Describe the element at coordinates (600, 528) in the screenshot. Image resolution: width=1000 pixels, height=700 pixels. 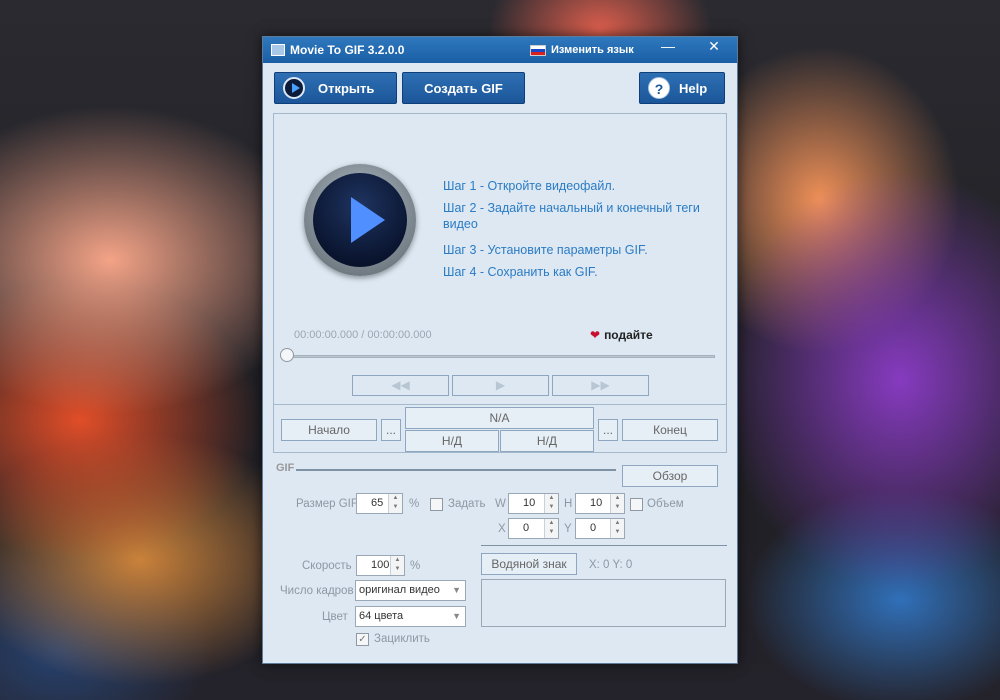
I see `y-spinner: 0 ▲ ▼` at that location.